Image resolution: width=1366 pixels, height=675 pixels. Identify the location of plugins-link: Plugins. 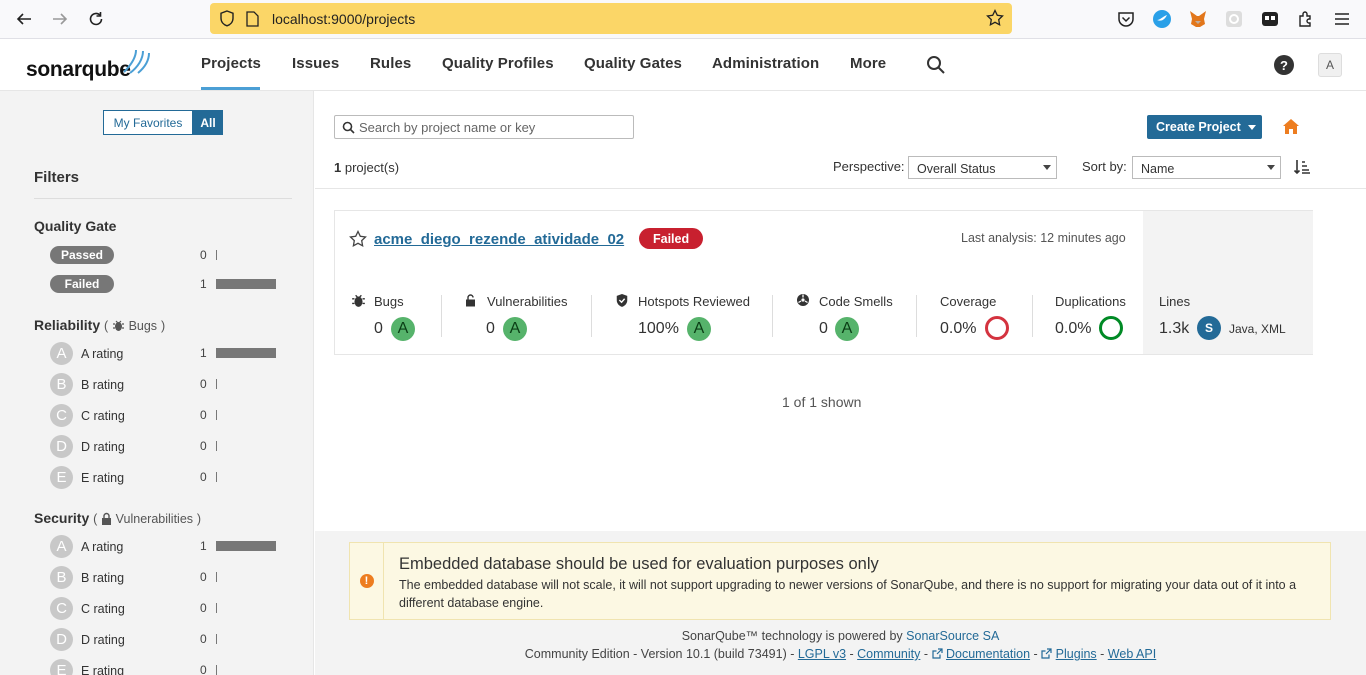
(1076, 654).